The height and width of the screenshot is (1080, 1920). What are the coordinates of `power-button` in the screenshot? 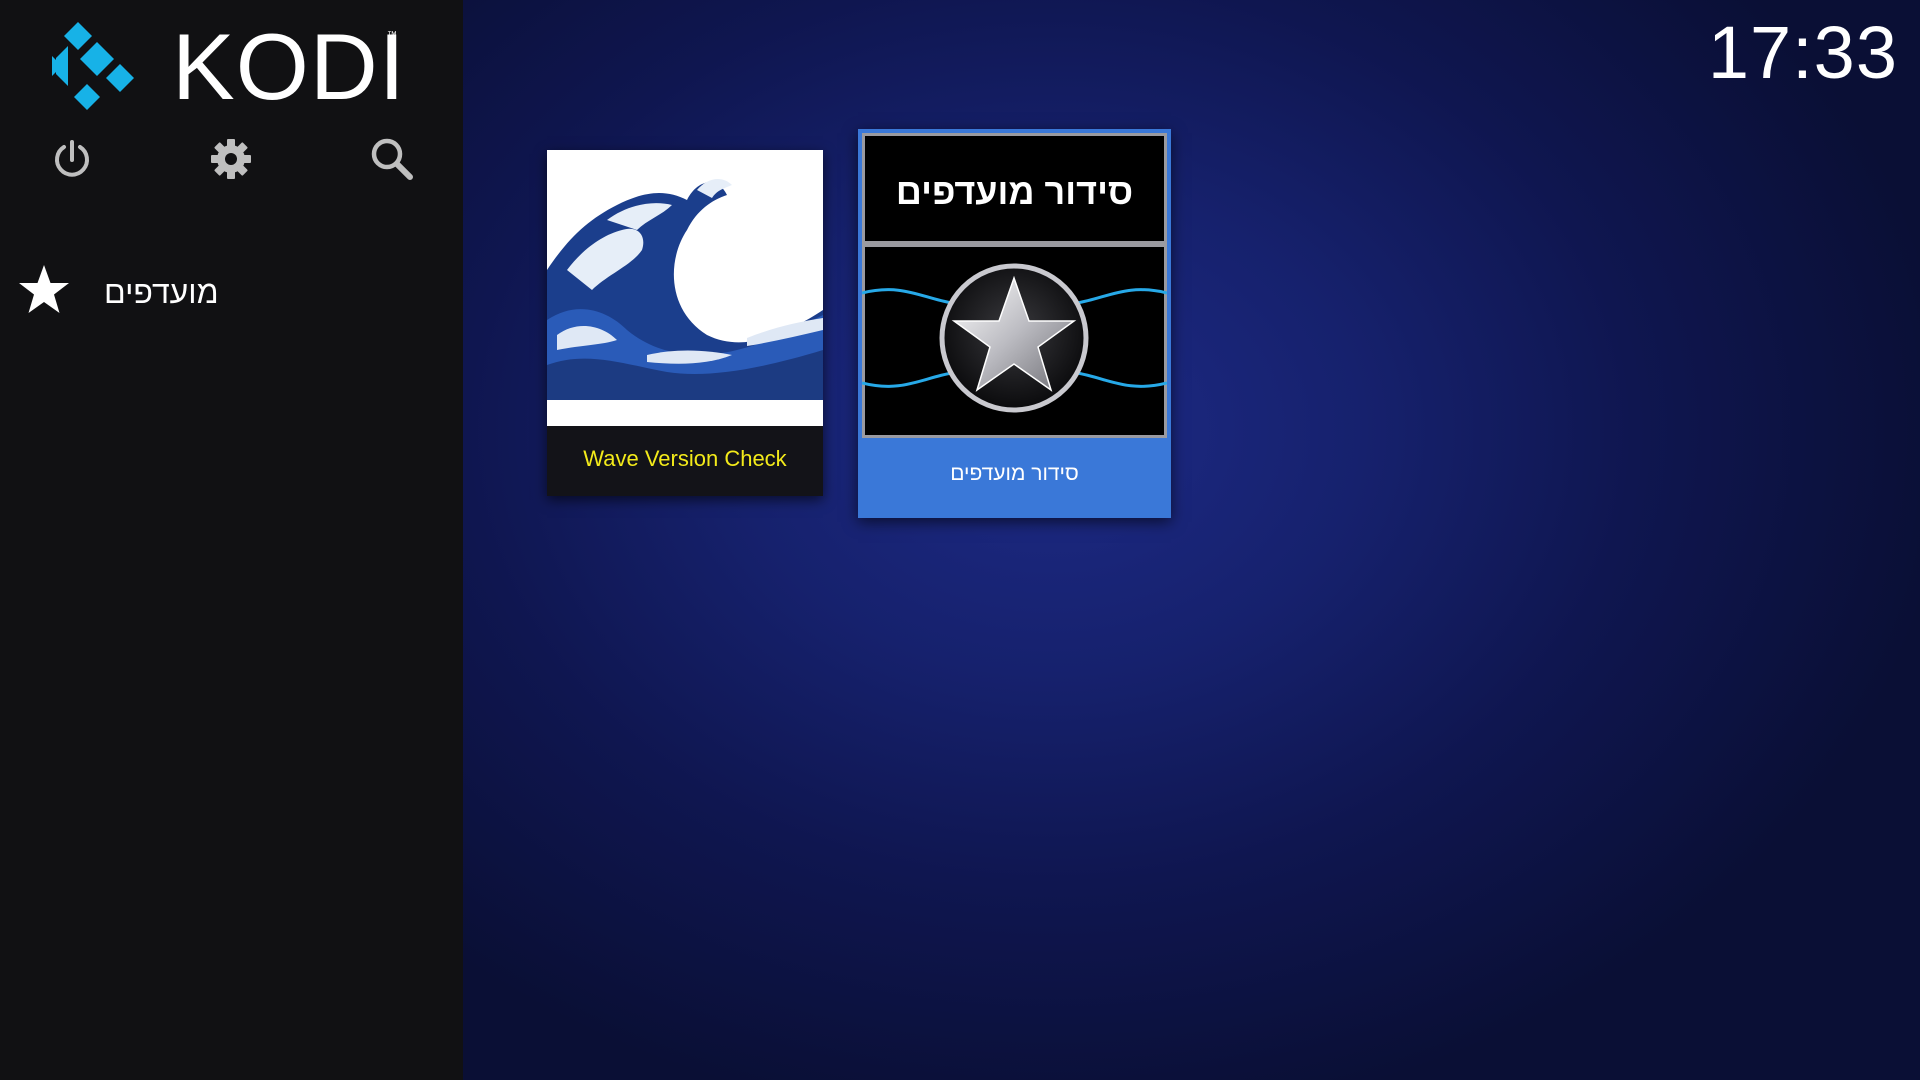 It's located at (72, 159).